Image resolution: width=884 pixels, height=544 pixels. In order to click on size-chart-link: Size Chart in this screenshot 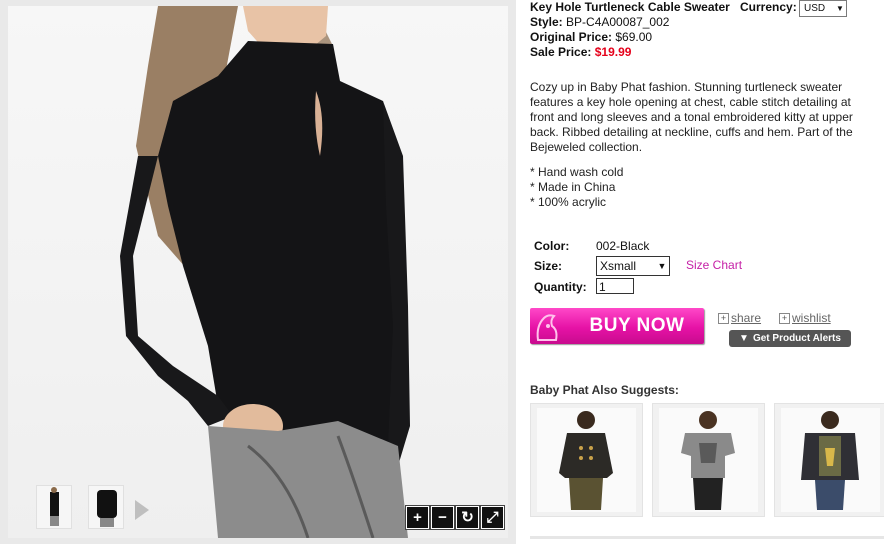, I will do `click(714, 265)`.